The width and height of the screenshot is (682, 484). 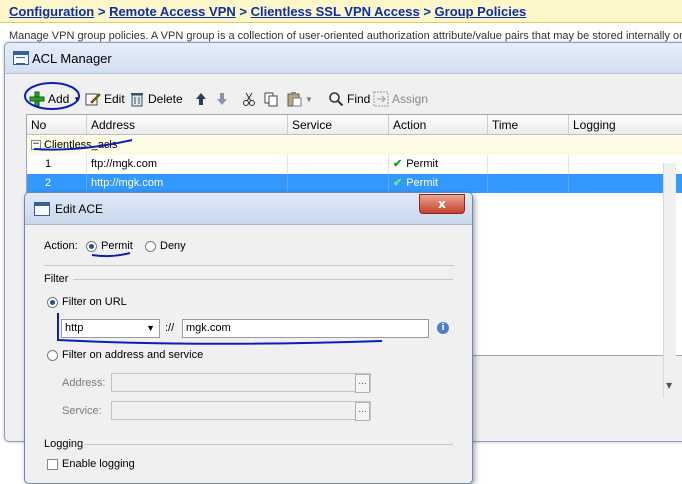 I want to click on add-button-circle-annotation, so click(x=52, y=96).